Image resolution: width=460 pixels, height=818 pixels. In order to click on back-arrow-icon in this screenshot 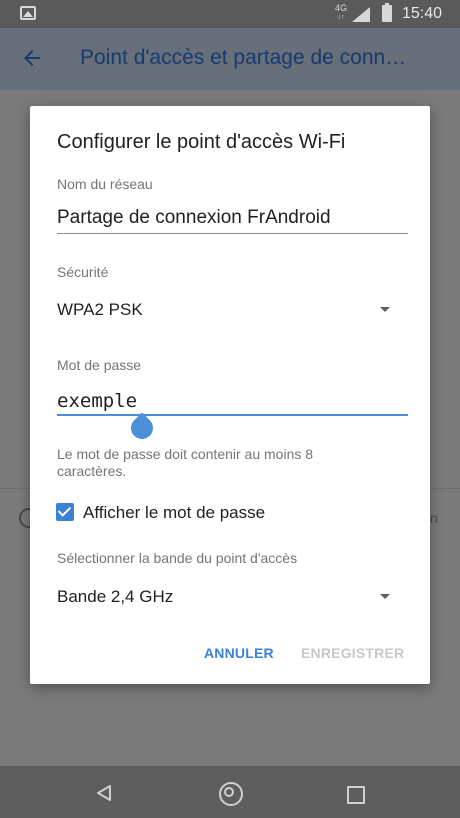, I will do `click(32, 58)`.